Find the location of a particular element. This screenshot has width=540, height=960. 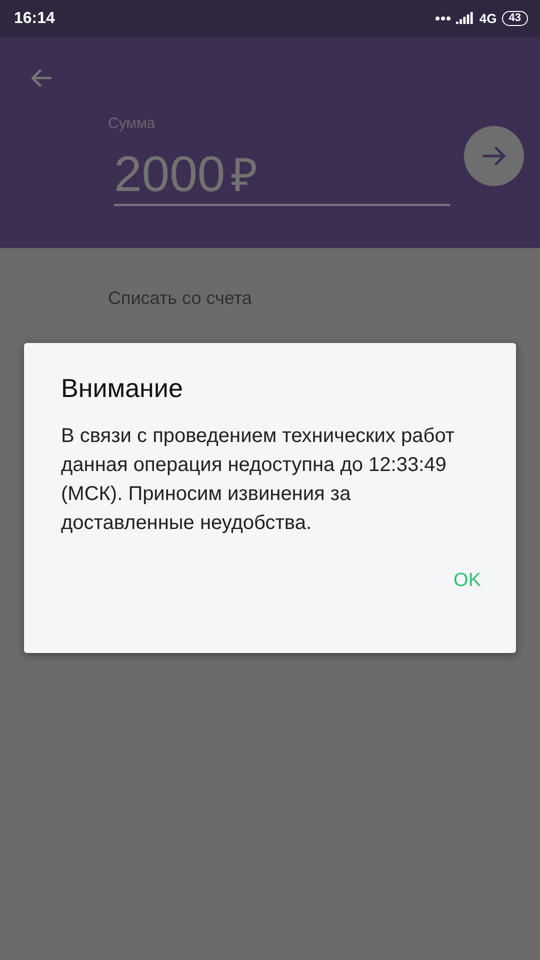

account-label: Списать со счета is located at coordinates (180, 298).